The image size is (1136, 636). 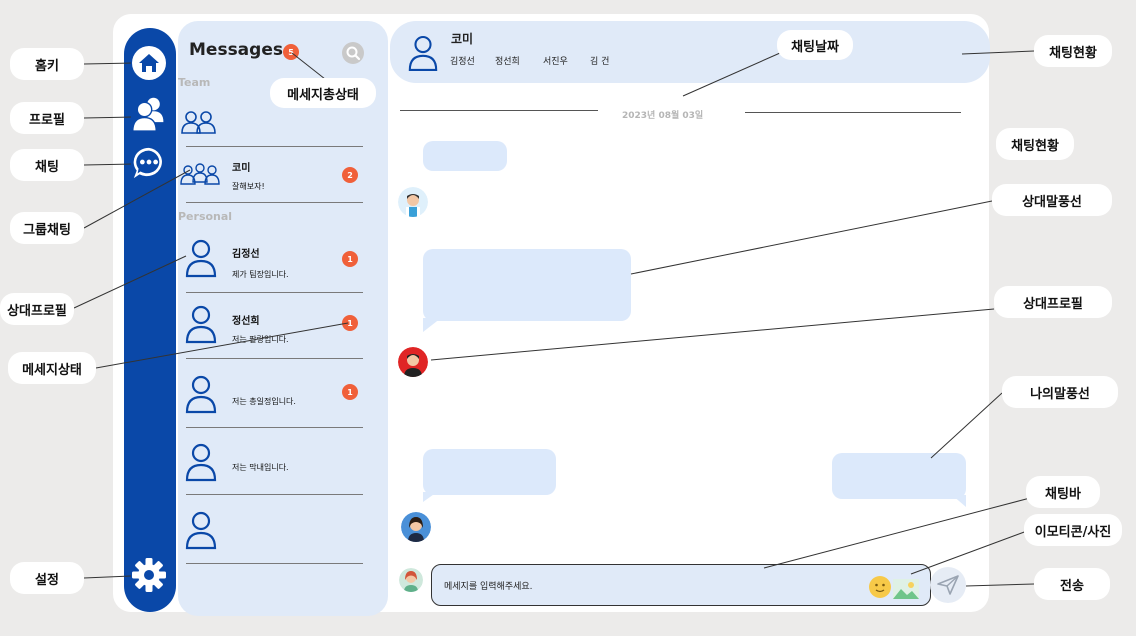 I want to click on callout-my-bubble: 나의말풍선, so click(x=1060, y=392).